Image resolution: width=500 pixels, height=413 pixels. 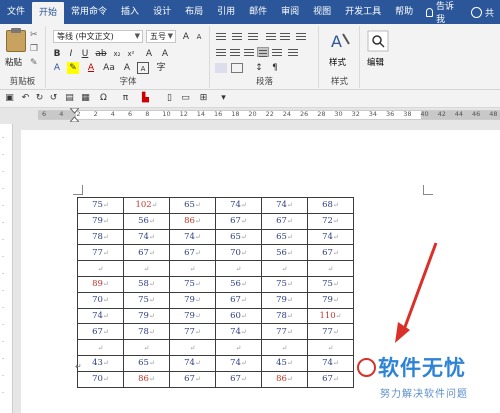 I want to click on tell-me-search: 告诉我 共, so click(x=460, y=12).